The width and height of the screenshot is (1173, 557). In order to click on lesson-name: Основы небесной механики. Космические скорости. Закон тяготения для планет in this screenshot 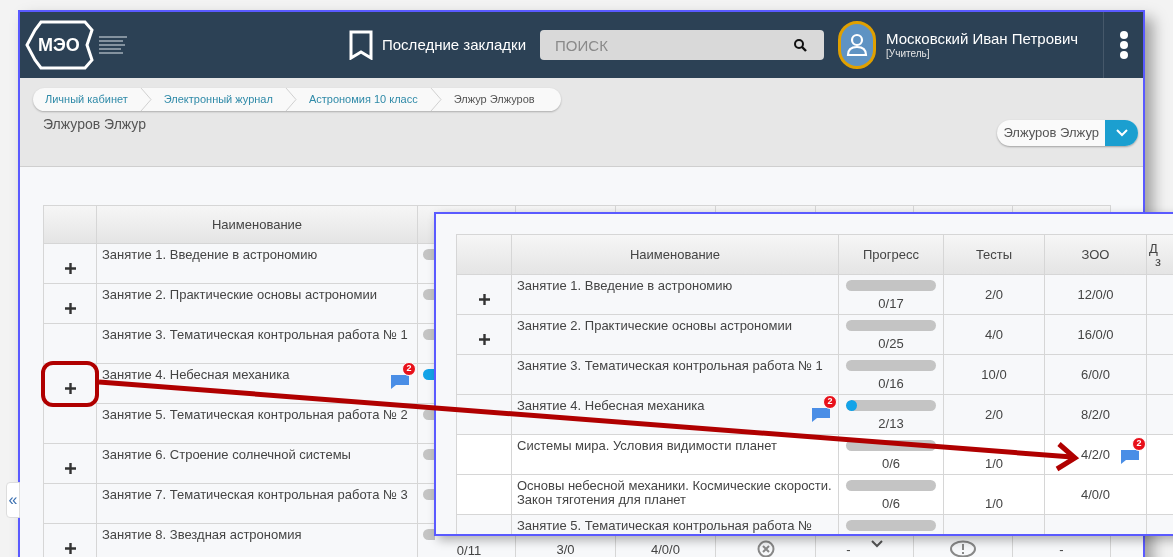, I will do `click(675, 494)`.